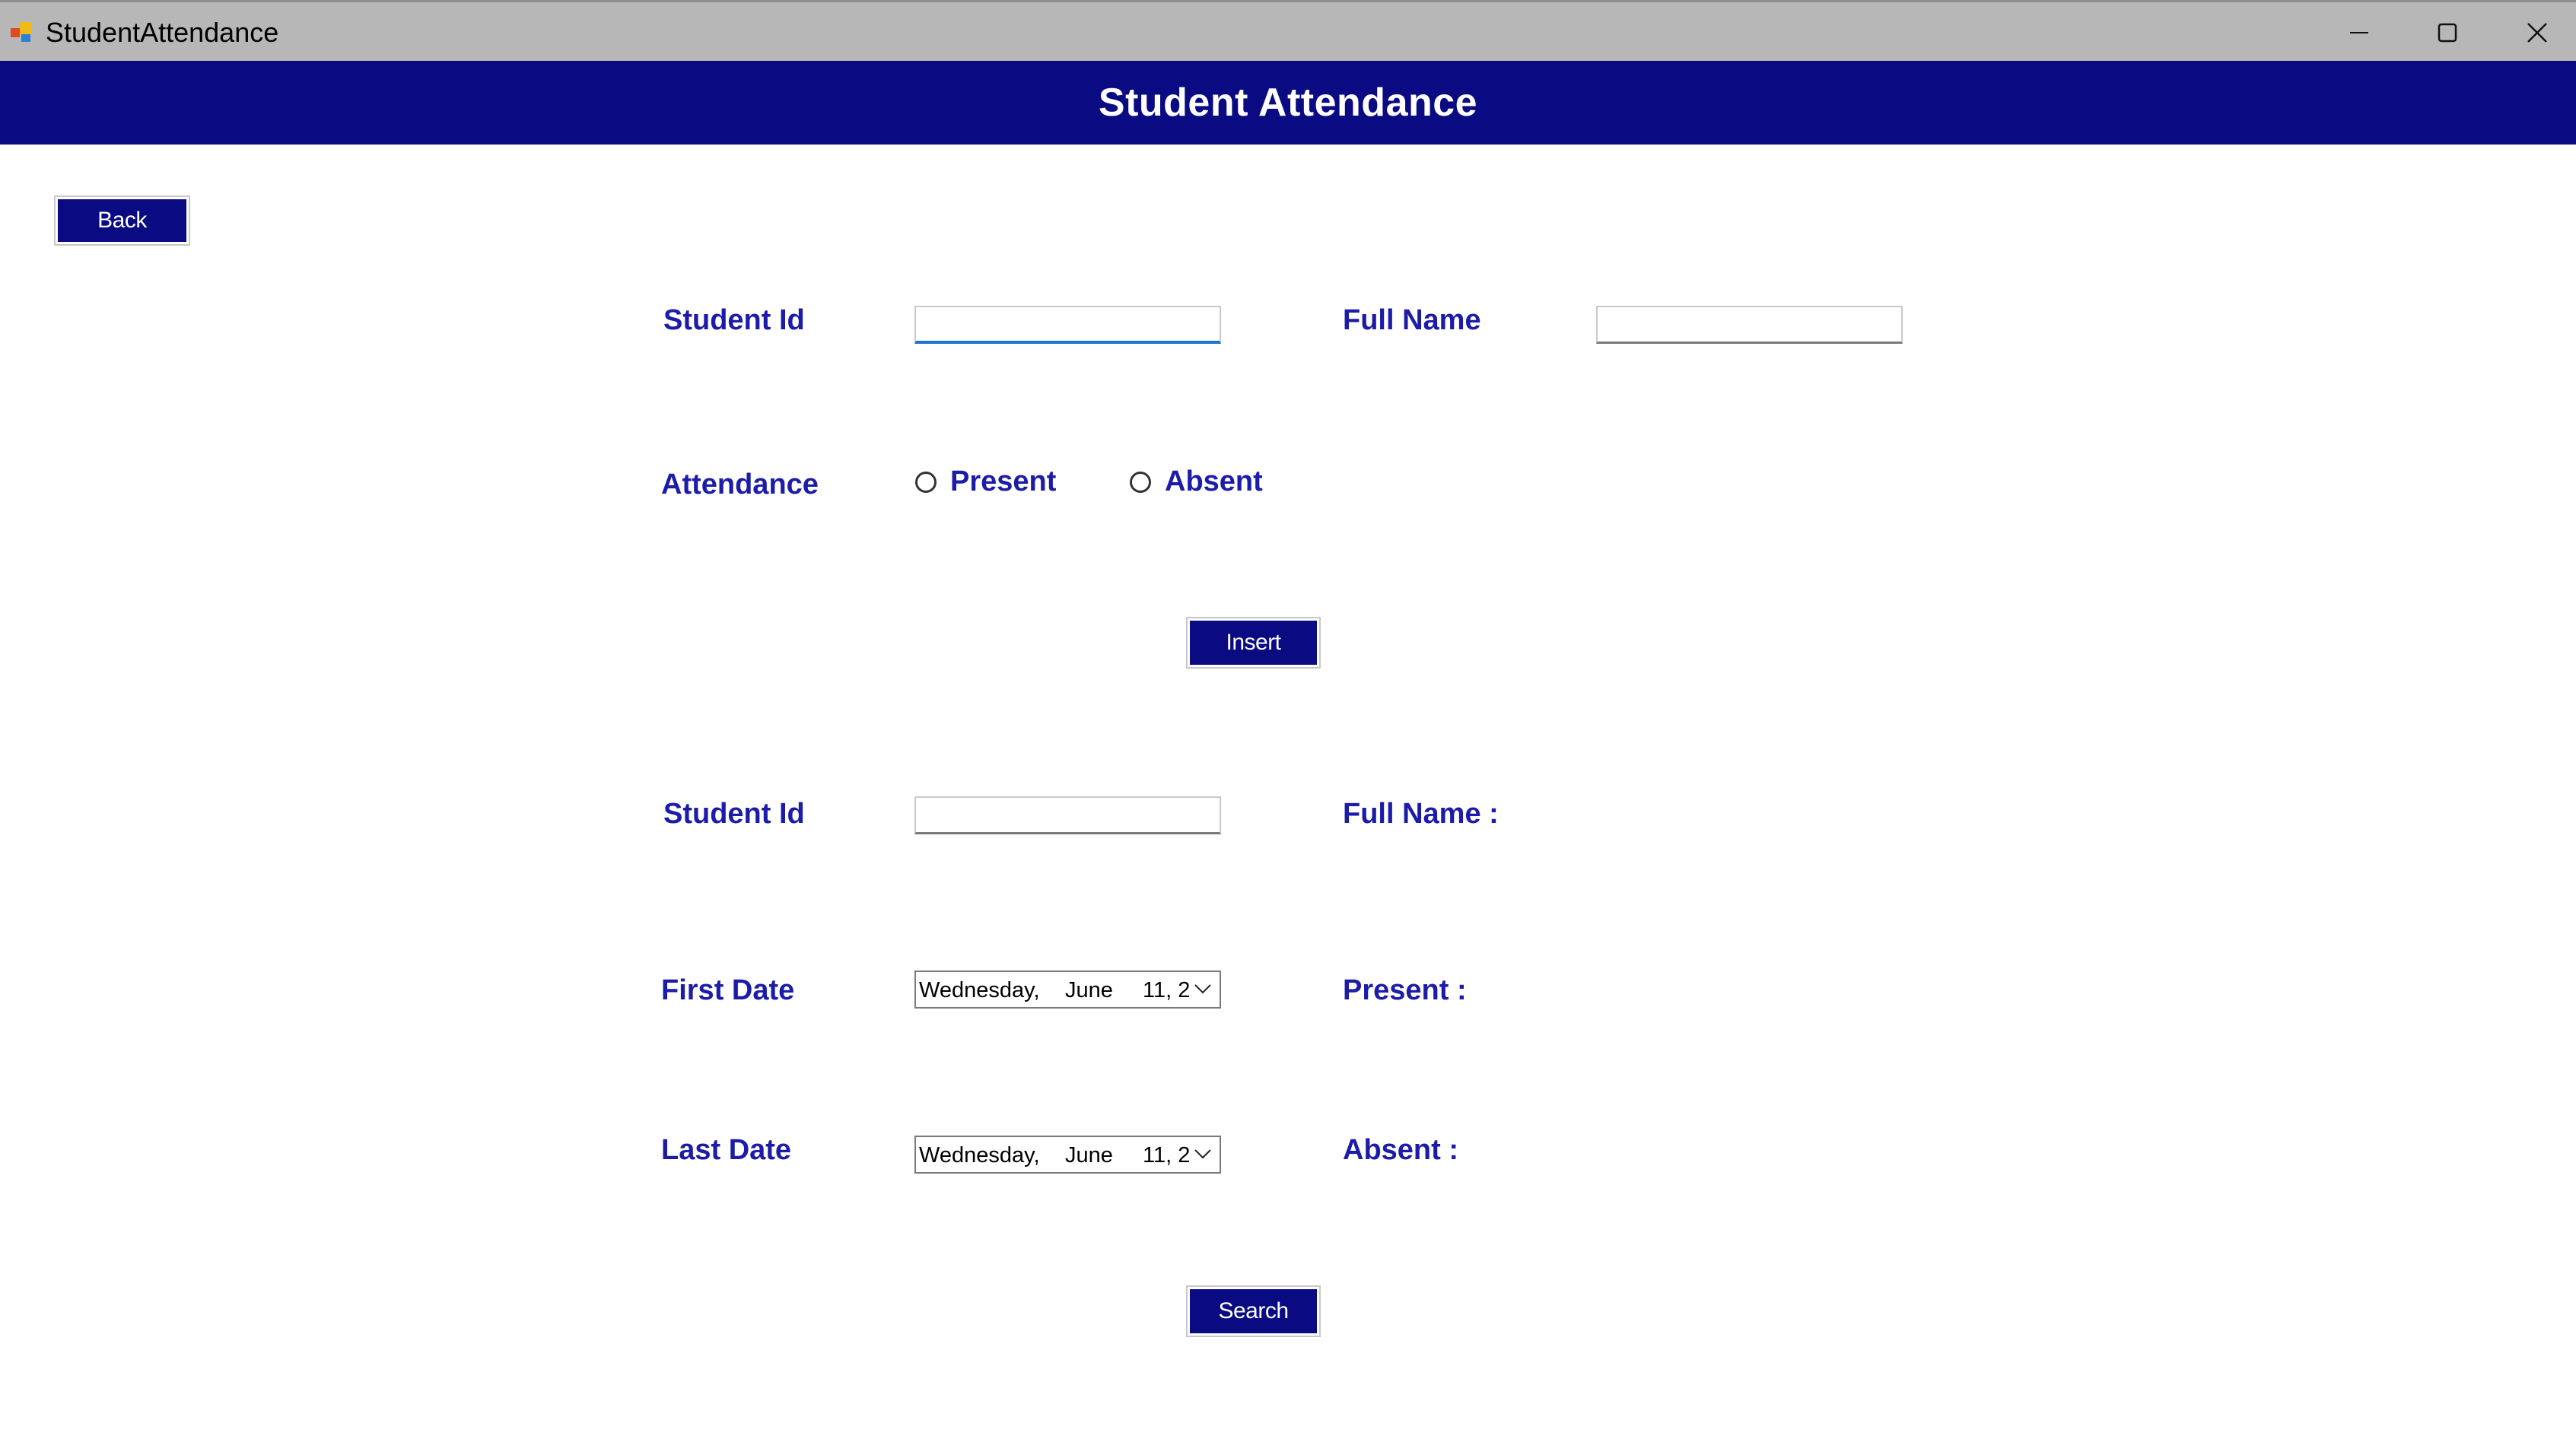 This screenshot has width=2576, height=1436. I want to click on minimize-icon, so click(2359, 32).